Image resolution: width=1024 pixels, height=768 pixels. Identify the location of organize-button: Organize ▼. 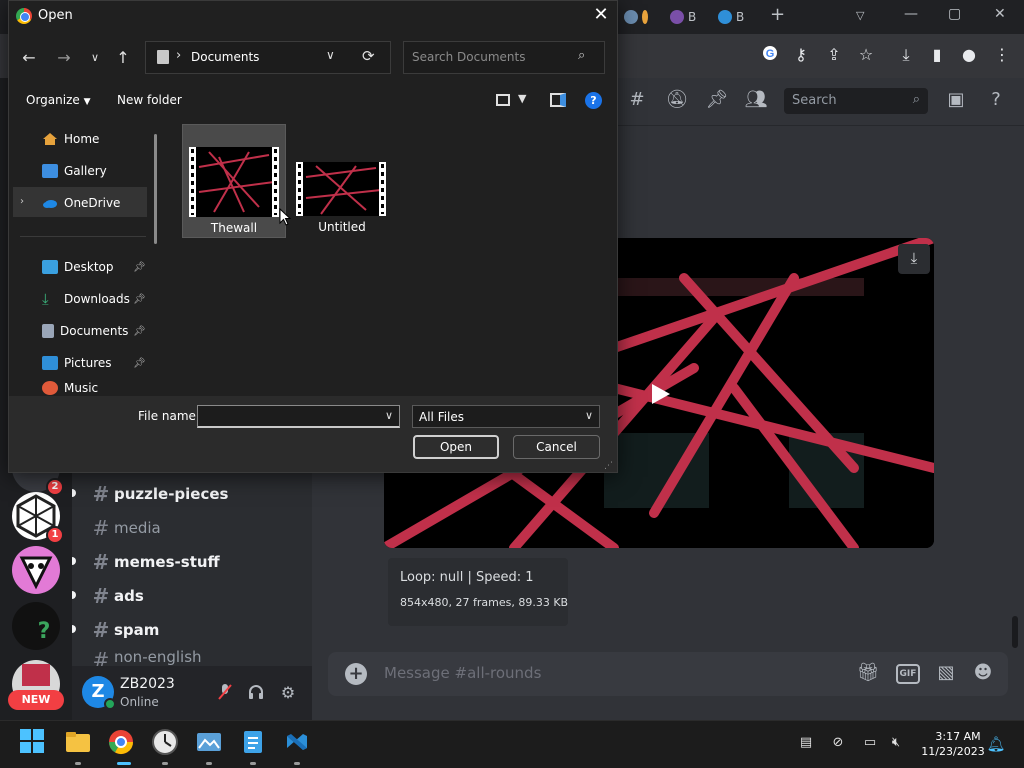
(58, 100).